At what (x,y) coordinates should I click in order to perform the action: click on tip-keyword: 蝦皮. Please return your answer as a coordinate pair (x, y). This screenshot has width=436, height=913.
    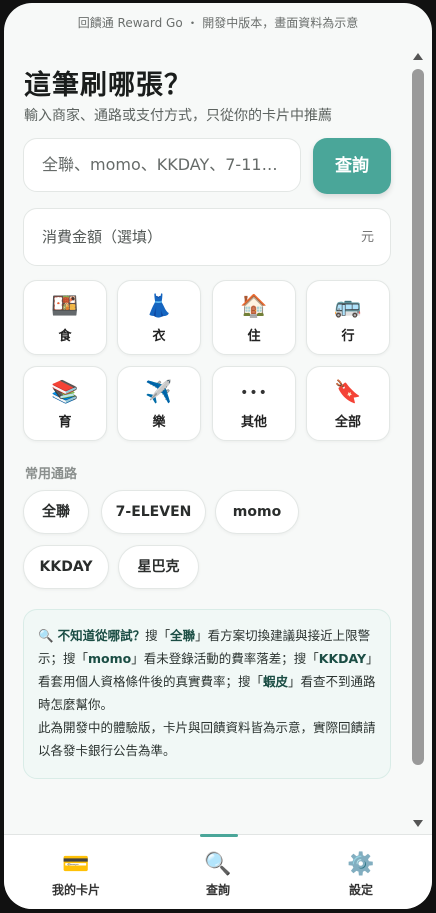
    Looking at the image, I should click on (276, 681).